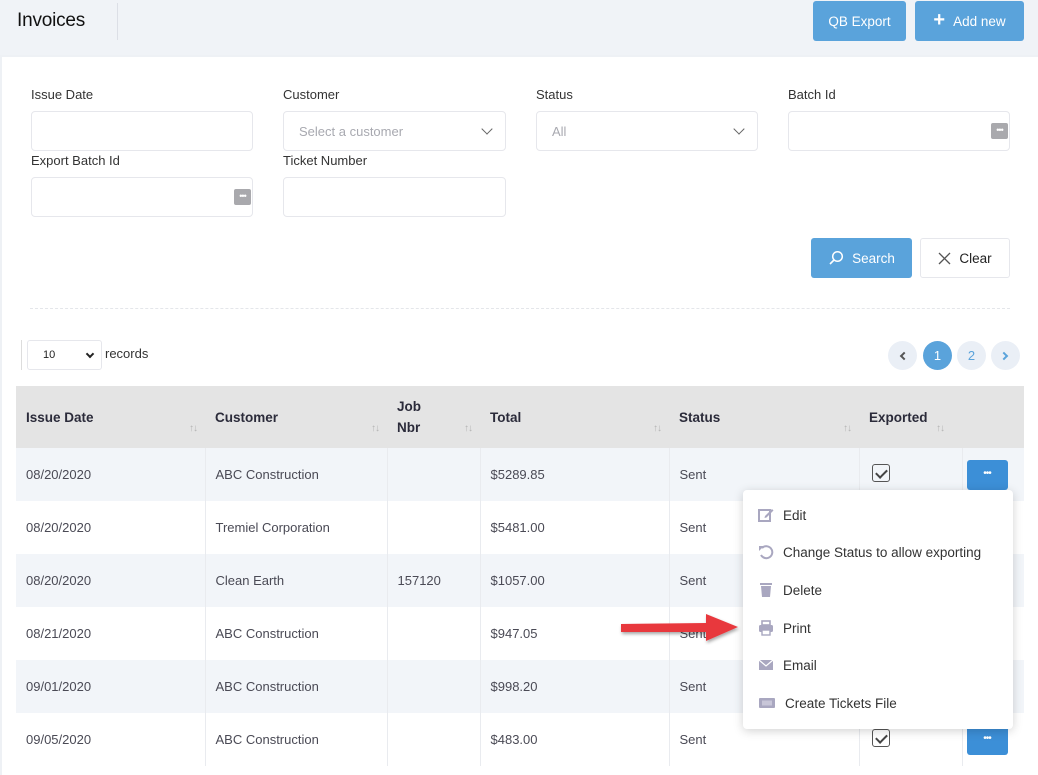  I want to click on add-new-label: Add new, so click(979, 21).